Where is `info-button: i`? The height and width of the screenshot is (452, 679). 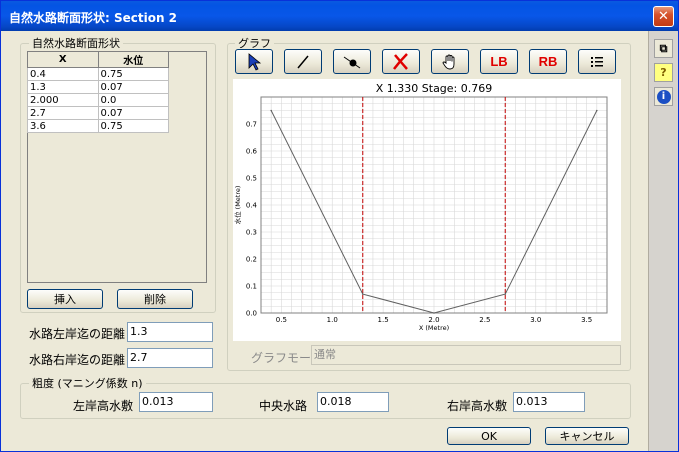
info-button: i is located at coordinates (663, 96).